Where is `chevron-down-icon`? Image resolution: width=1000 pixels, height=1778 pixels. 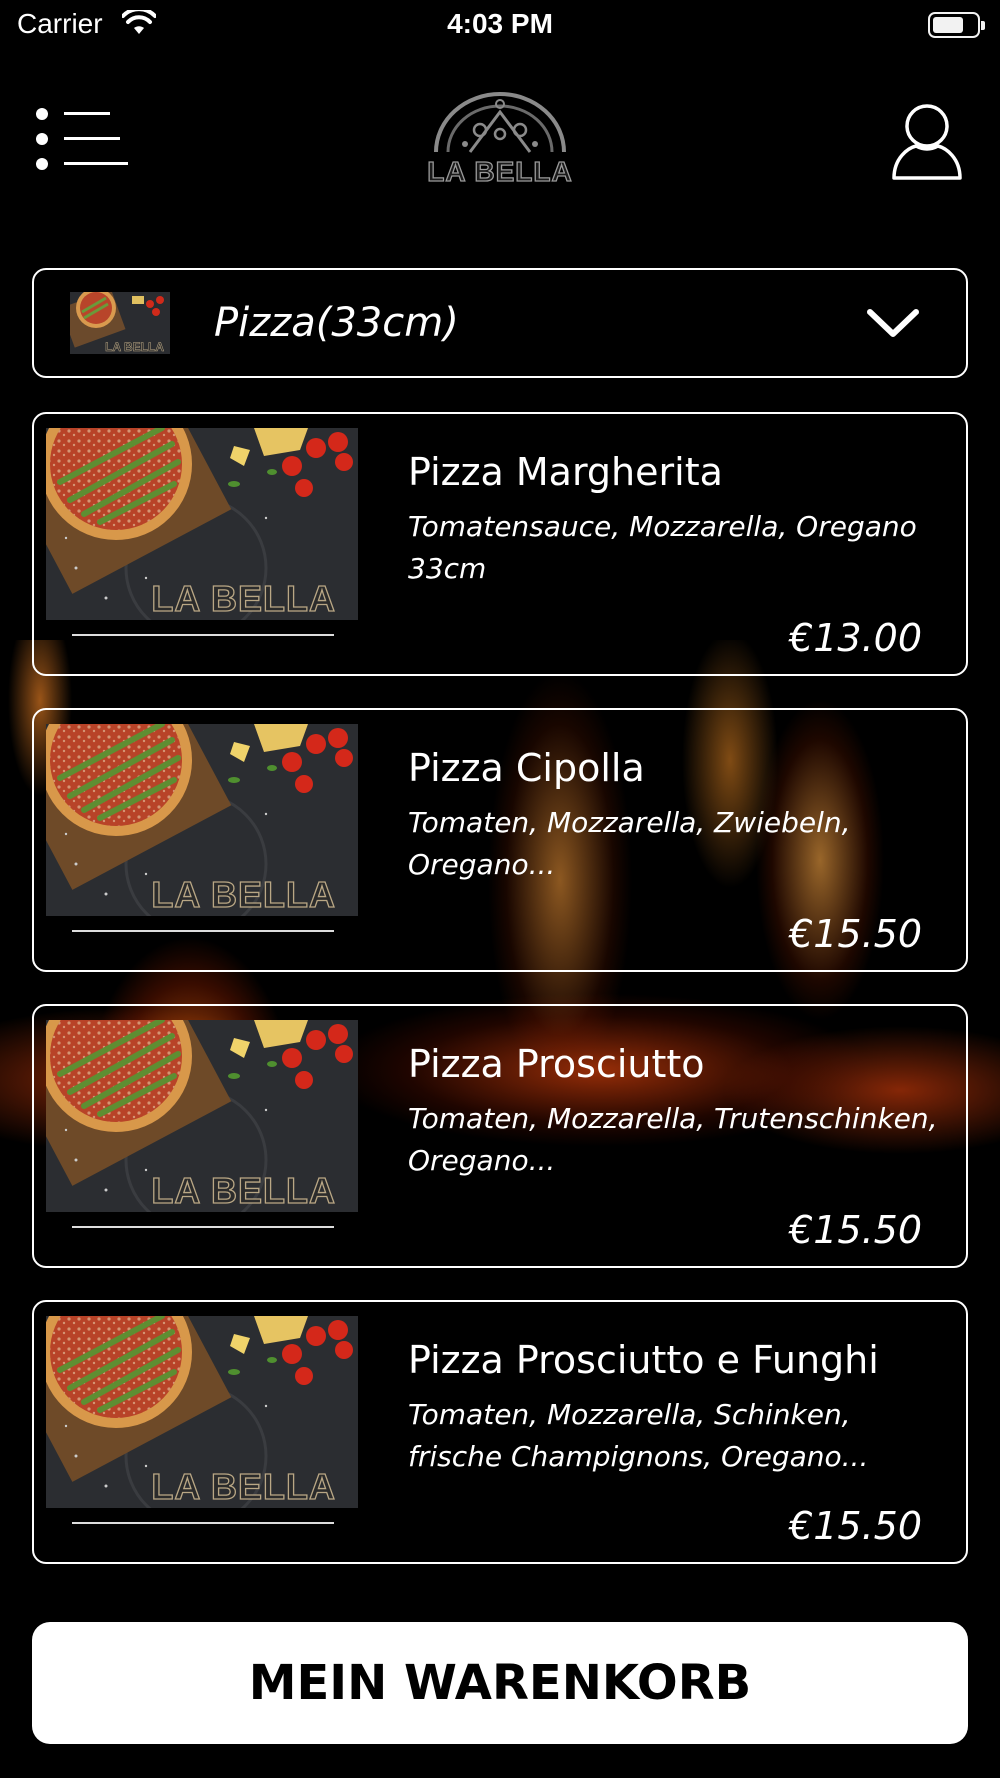
chevron-down-icon is located at coordinates (893, 324).